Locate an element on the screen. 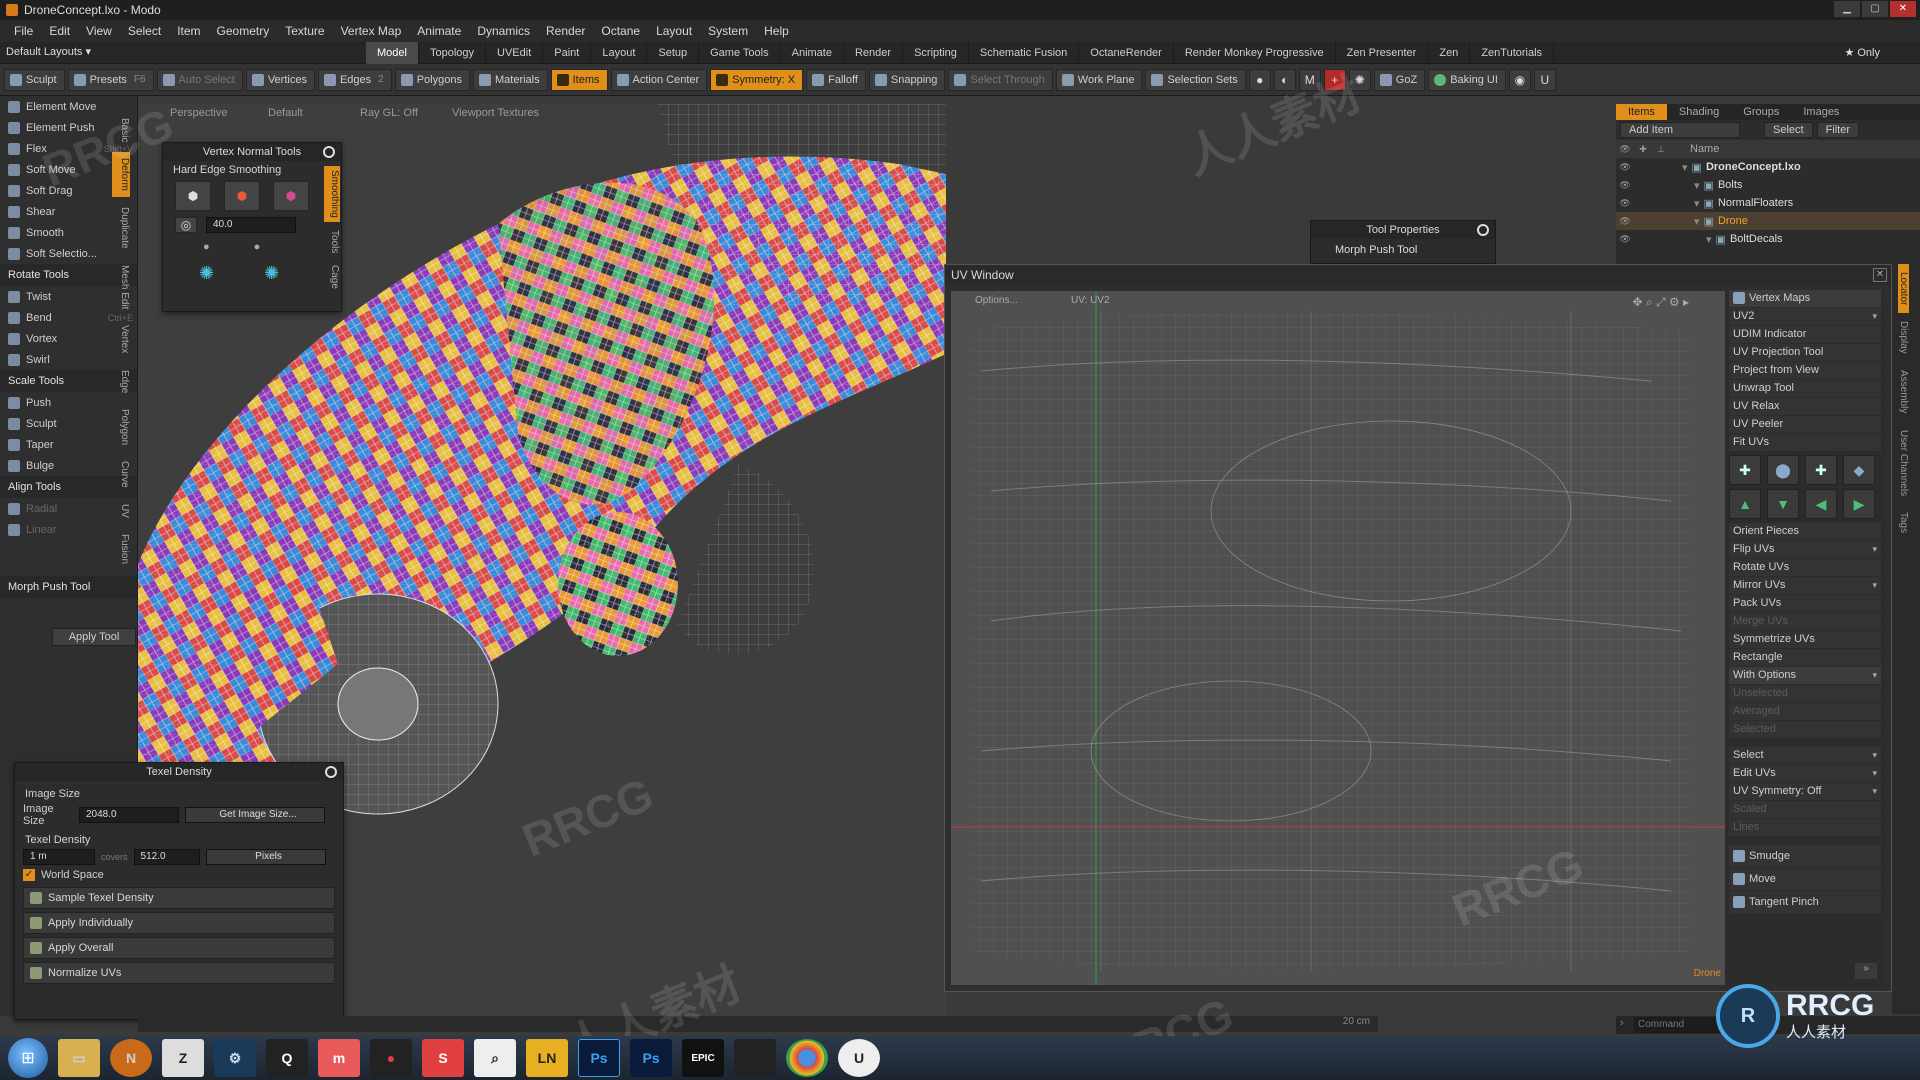 The height and width of the screenshot is (1080, 1920). uv-tool-vertex-maps: Vertex Maps is located at coordinates (1805, 298).